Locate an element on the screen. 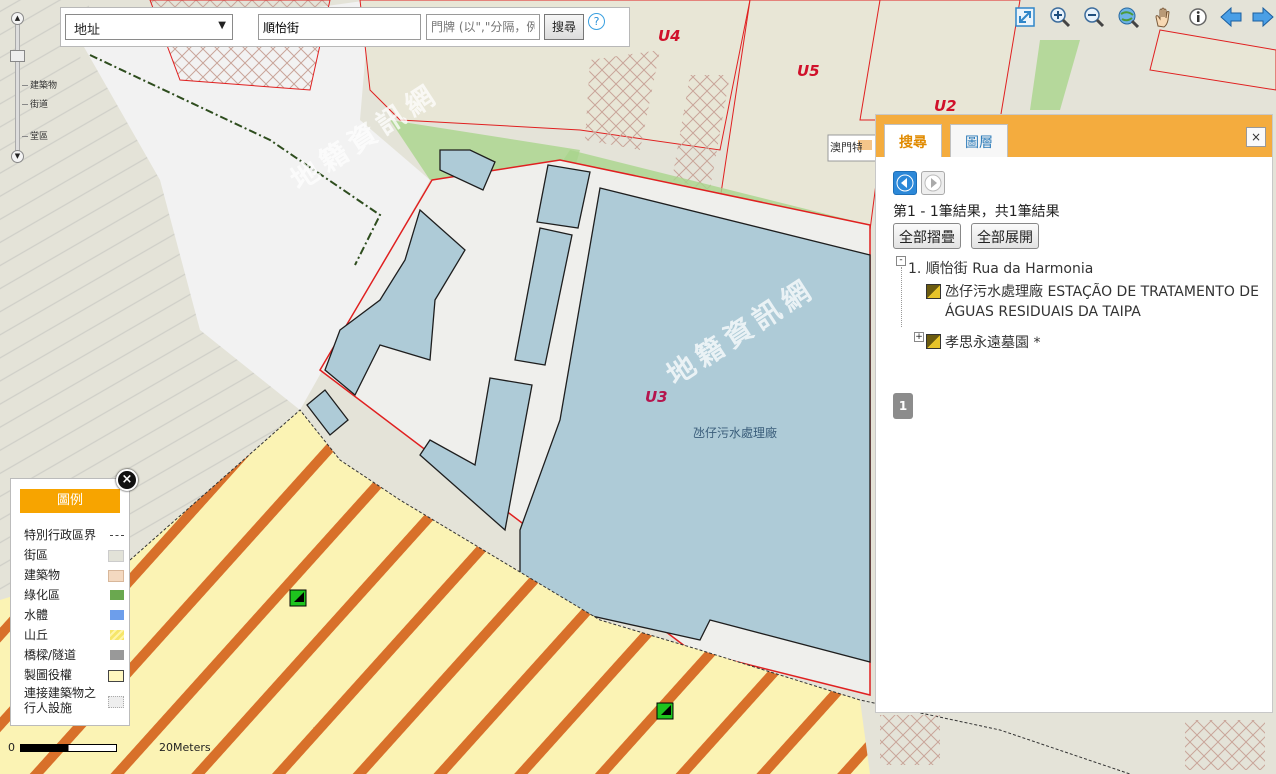 This screenshot has height=774, width=1276. tab-search: 搜尋 is located at coordinates (913, 140).